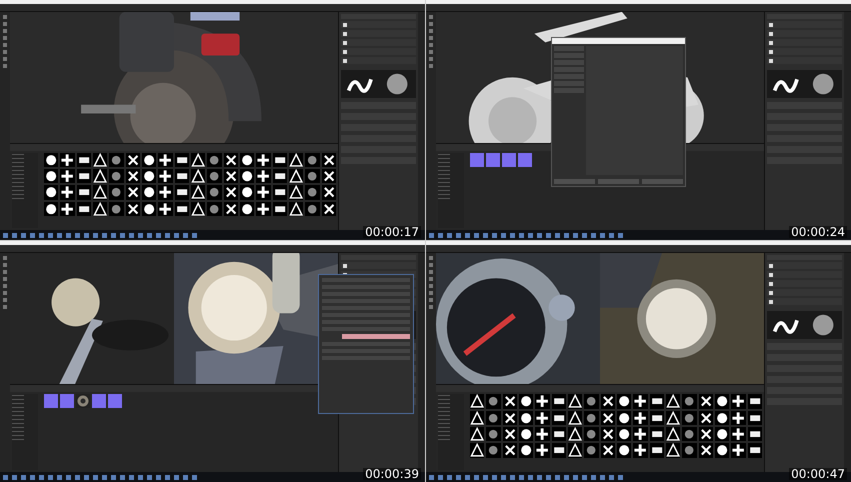  What do you see at coordinates (376, 336) in the screenshot?
I see `color-field` at bounding box center [376, 336].